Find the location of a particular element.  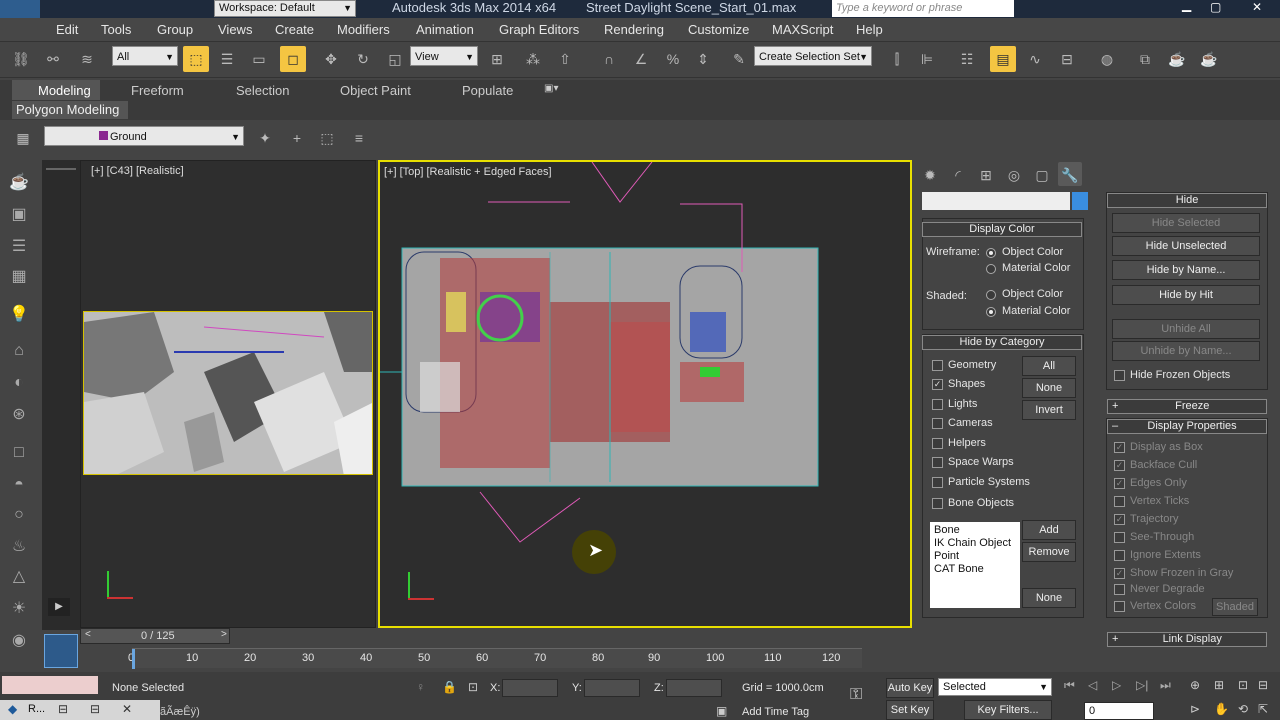

play-animation-icon: ▷ is located at coordinates (1116, 685).